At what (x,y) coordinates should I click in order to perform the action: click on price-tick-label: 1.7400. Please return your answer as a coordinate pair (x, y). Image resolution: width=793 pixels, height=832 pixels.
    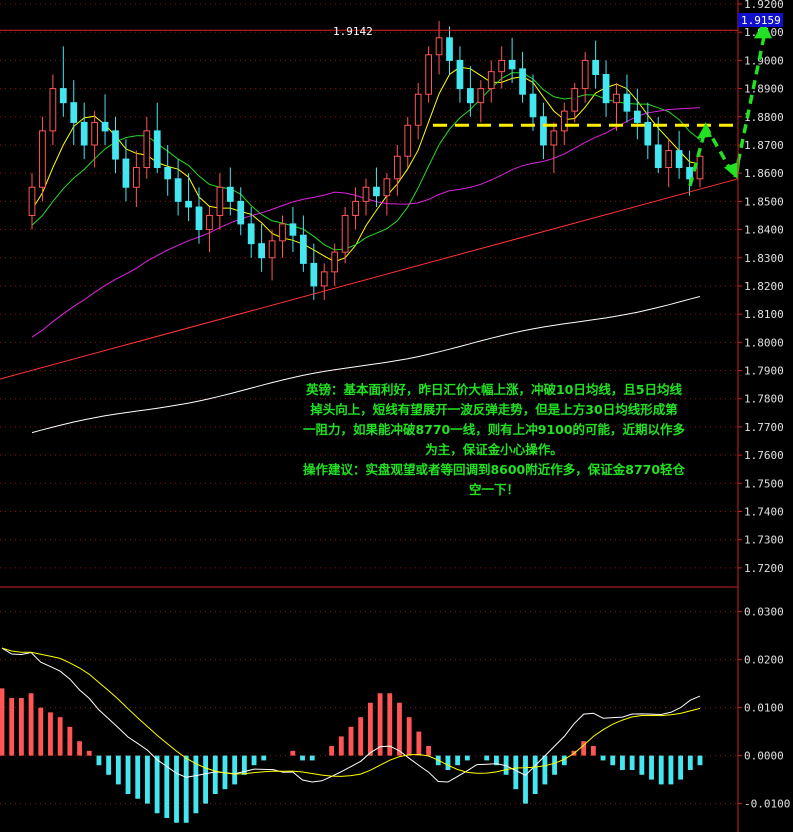
    Looking at the image, I should click on (764, 512).